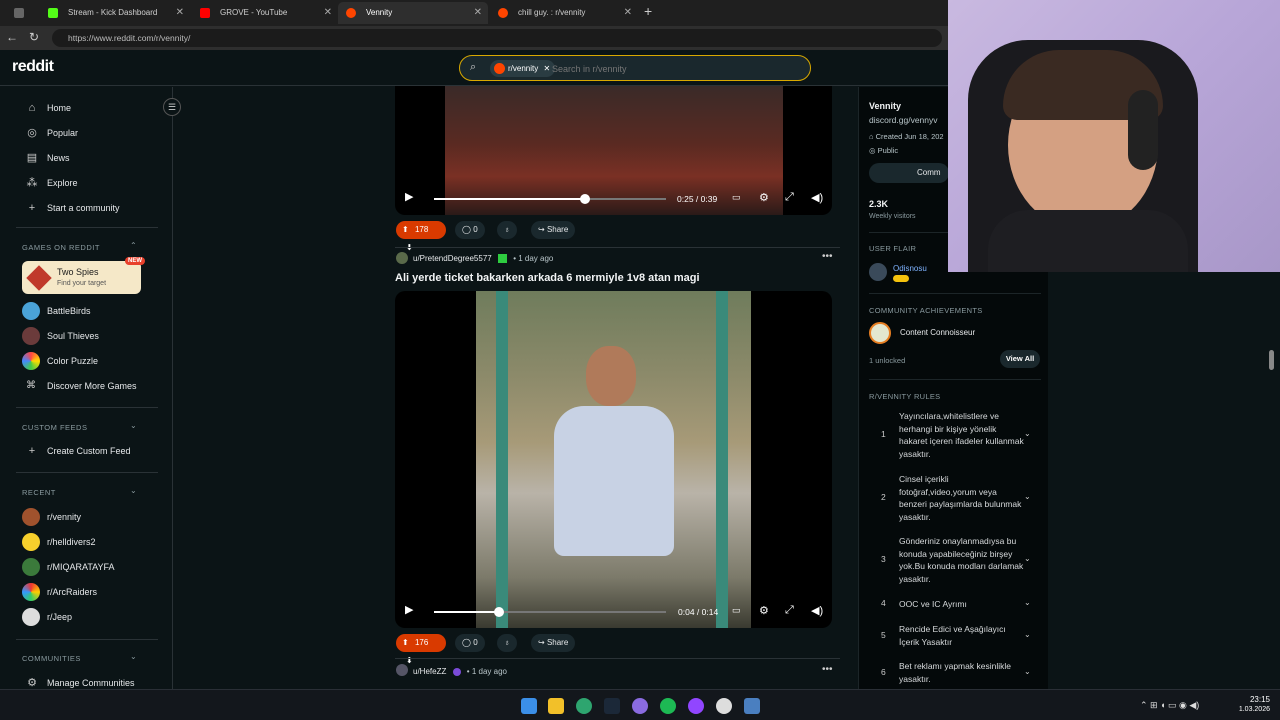 Image resolution: width=1280 pixels, height=720 pixels. I want to click on reddit-logo: reddit, so click(33, 67).